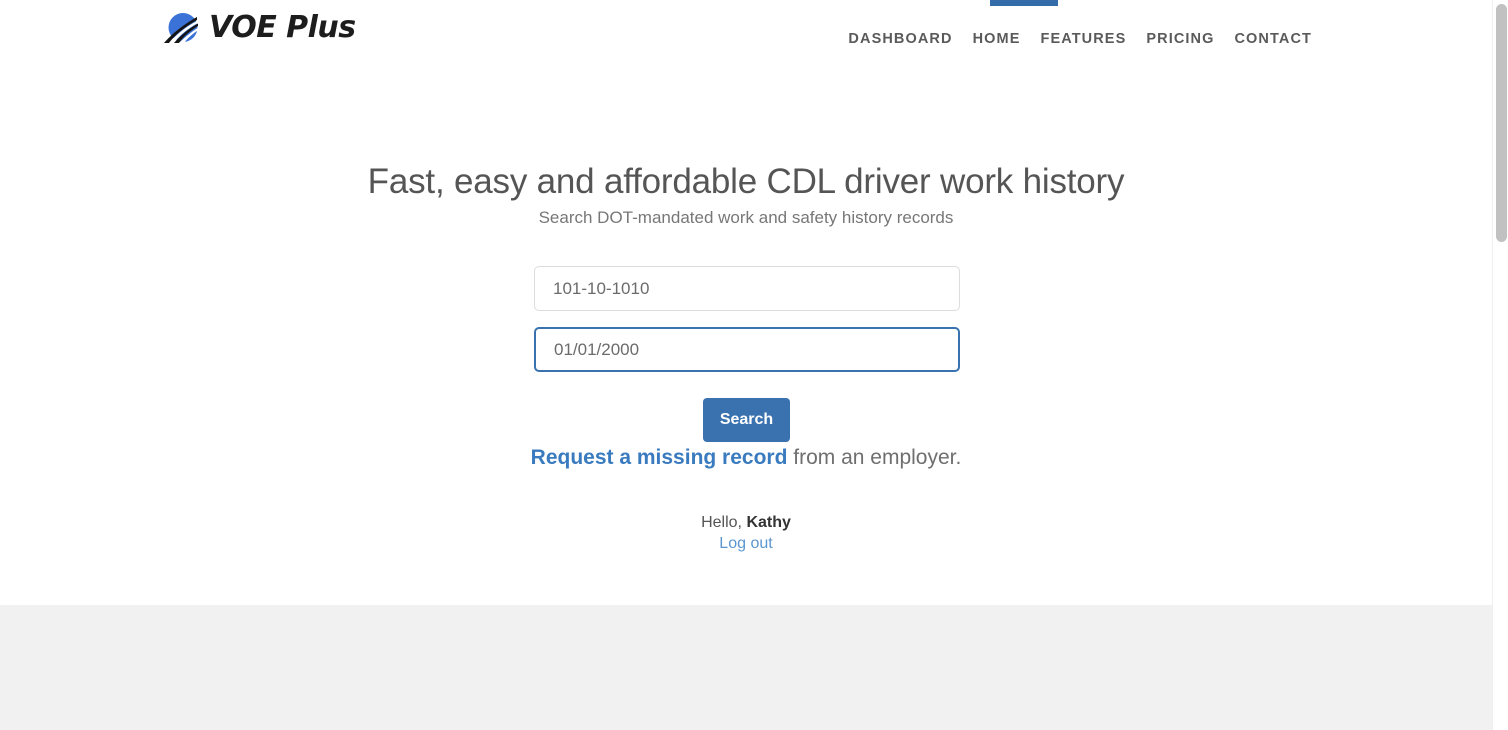  I want to click on main-navigation: Dashboard Home Features Pricing Contact, so click(1080, 39).